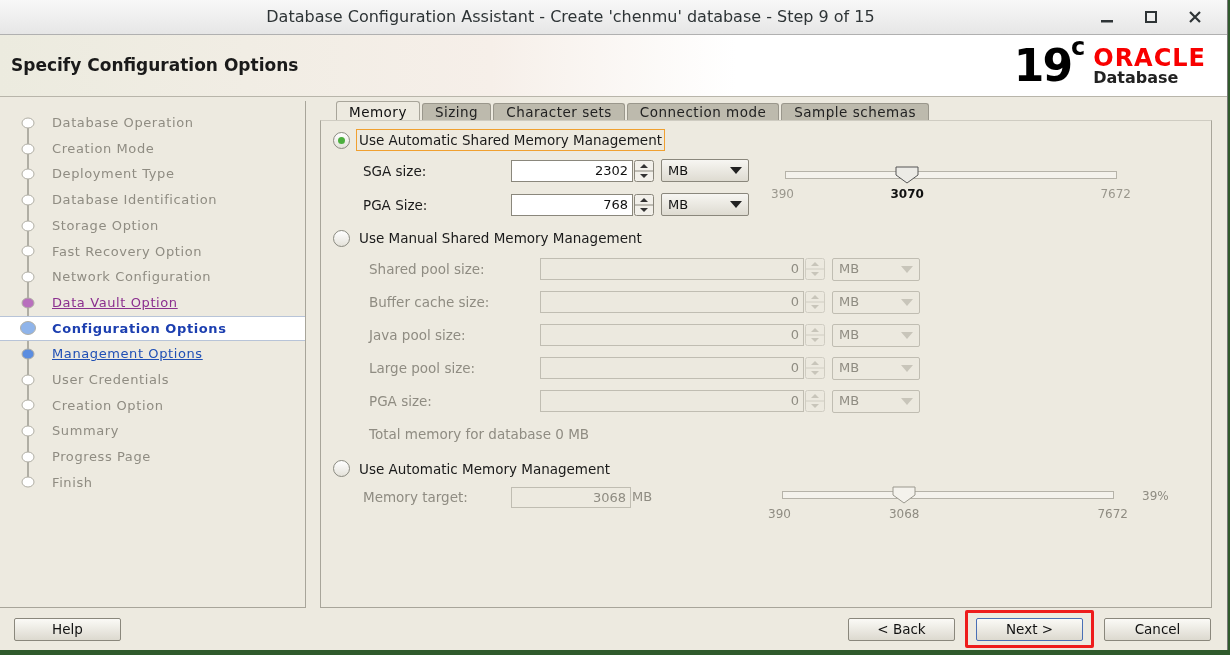 Image resolution: width=1230 pixels, height=655 pixels. I want to click on field-label: Large pool size:, so click(423, 368).